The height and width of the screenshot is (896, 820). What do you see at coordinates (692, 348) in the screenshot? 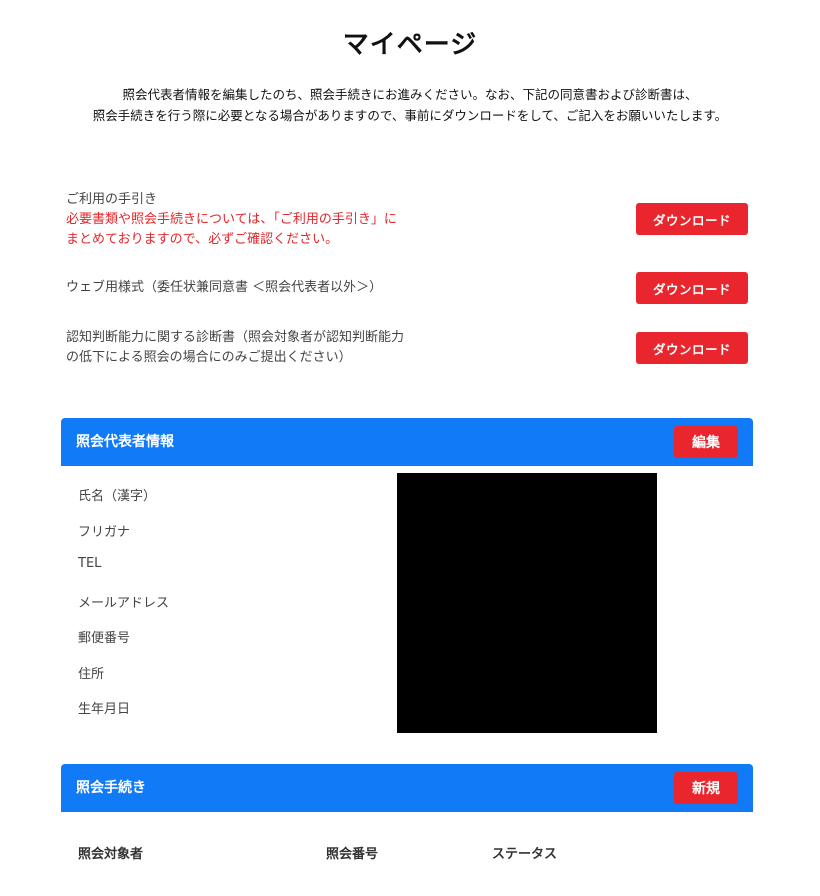
I see `download-diagnosis-button: ダウンロード` at bounding box center [692, 348].